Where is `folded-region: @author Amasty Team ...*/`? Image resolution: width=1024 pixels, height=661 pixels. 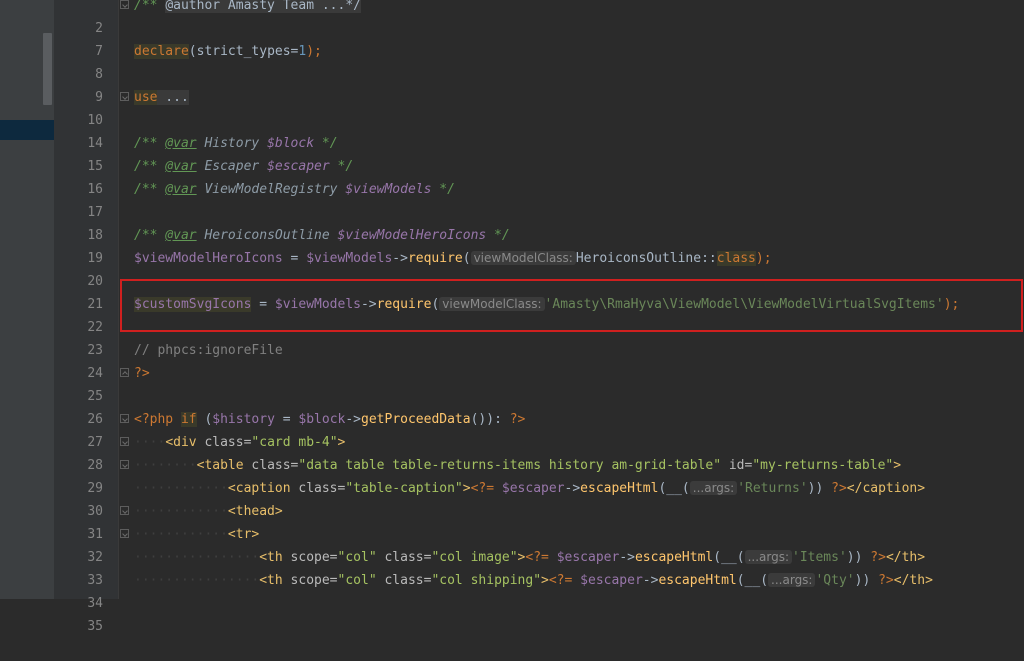
folded-region: @author Amasty Team ...*/ is located at coordinates (263, 6).